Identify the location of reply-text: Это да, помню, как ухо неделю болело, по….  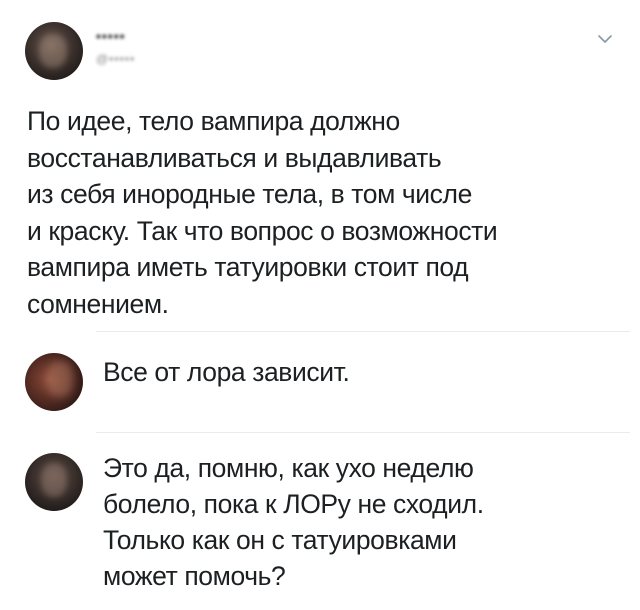
(293, 522).